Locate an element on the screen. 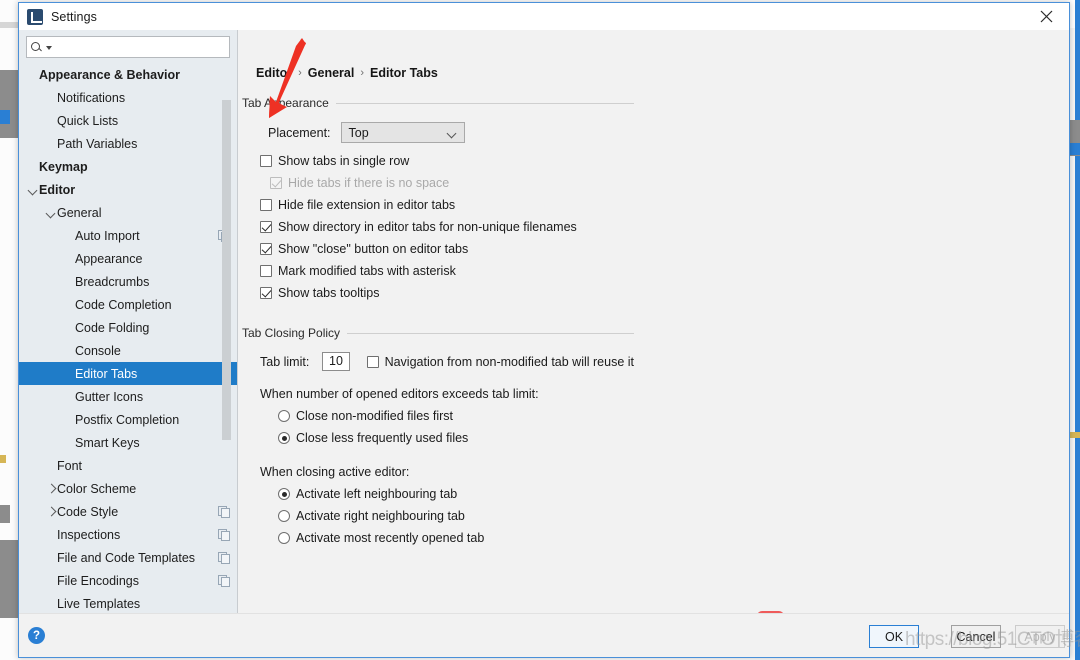 This screenshot has height=660, width=1080. sidebar-item-editor: Editor is located at coordinates (128, 189).